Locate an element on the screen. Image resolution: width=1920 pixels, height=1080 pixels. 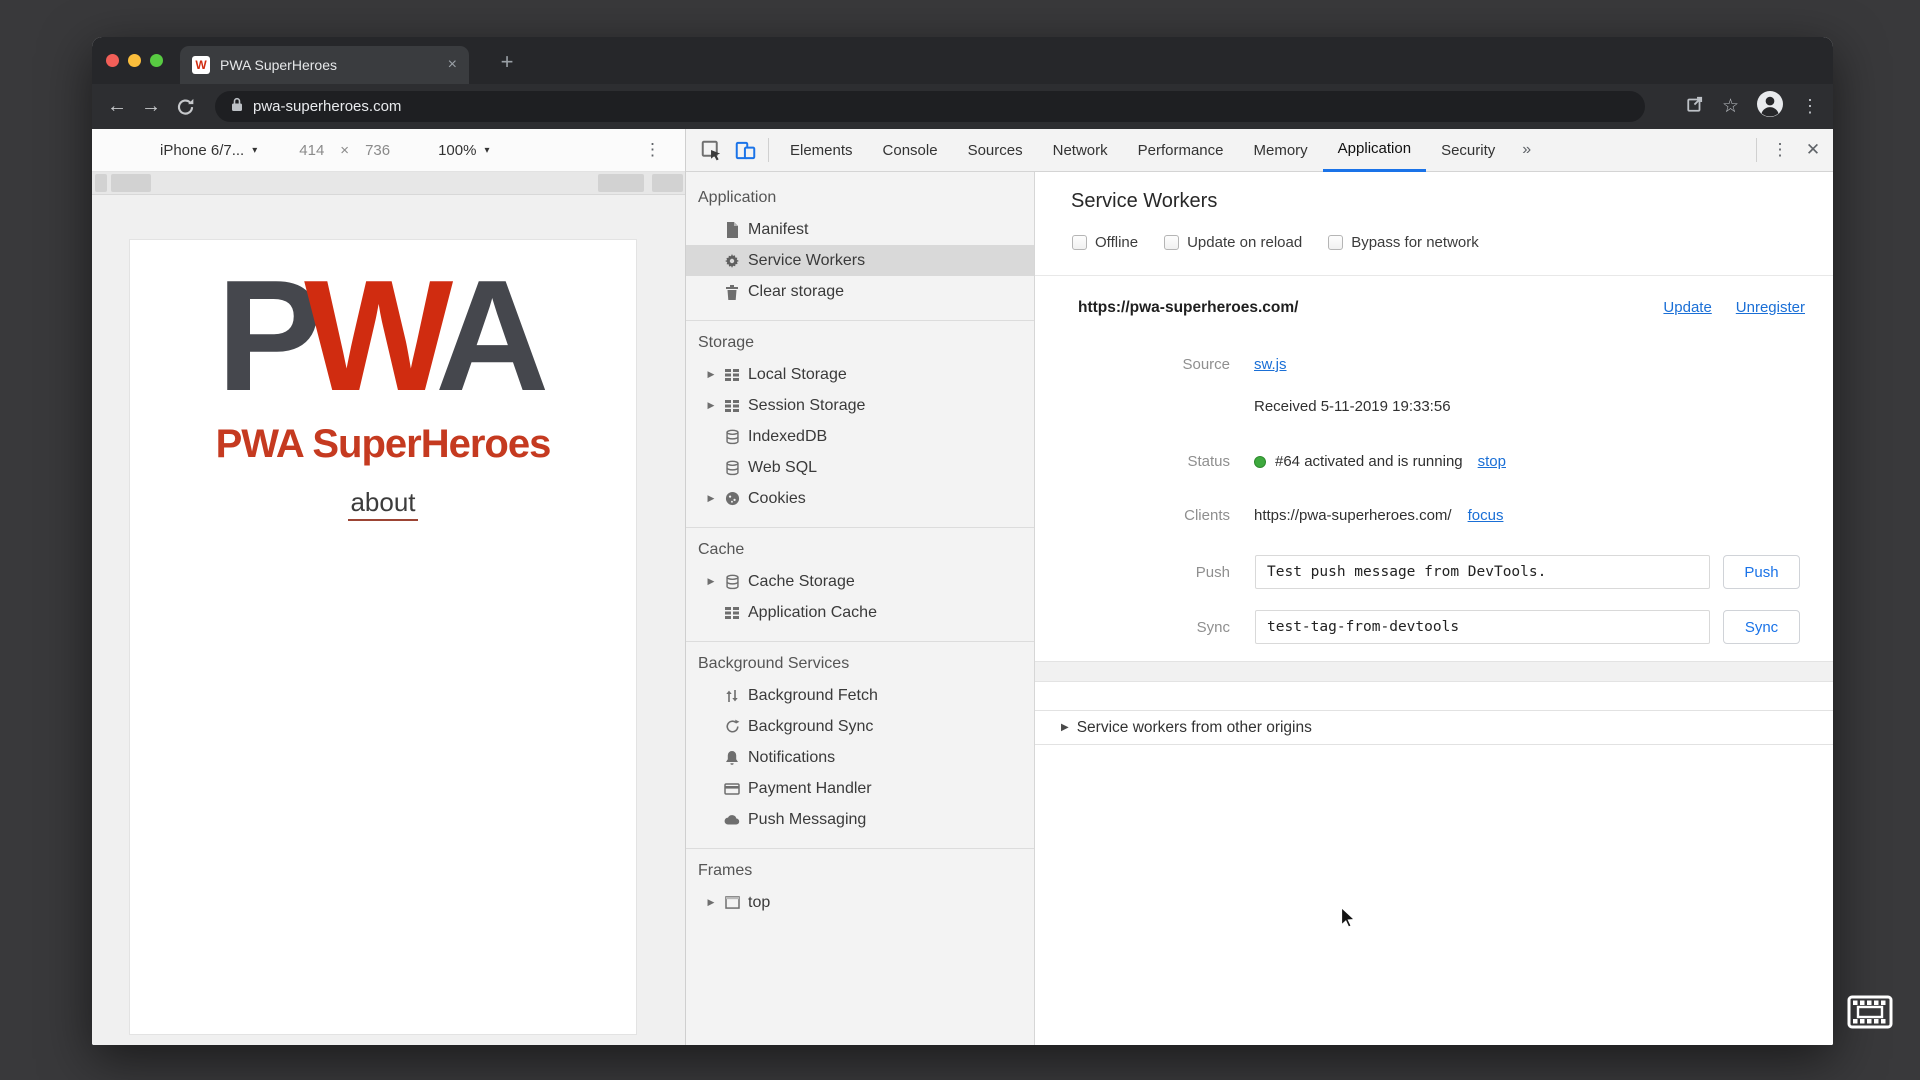
focus-link: focus is located at coordinates (1486, 515).